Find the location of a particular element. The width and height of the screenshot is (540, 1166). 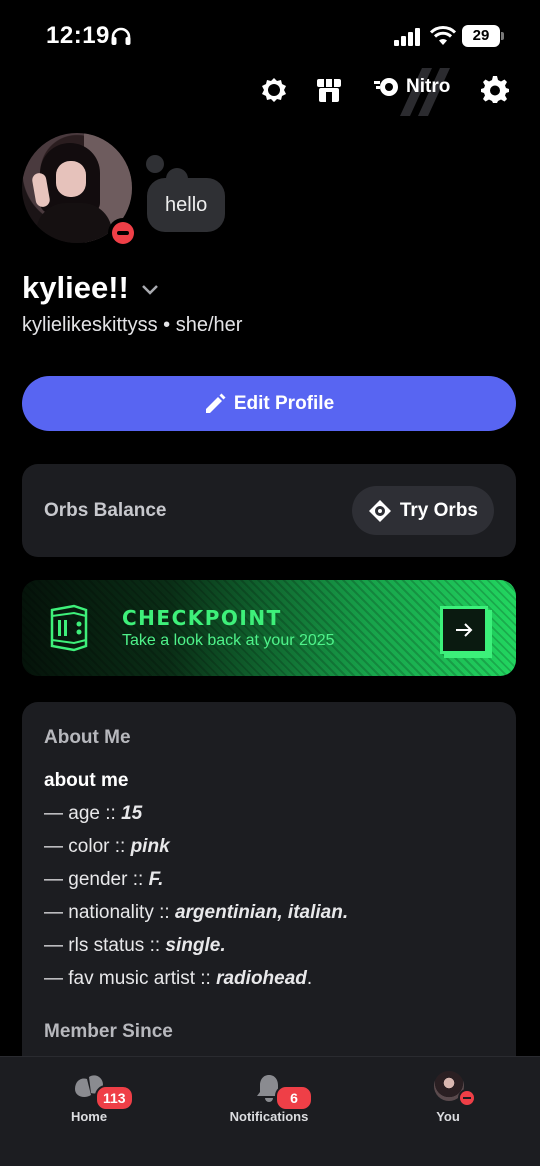

cell-signal-icon is located at coordinates (407, 37).